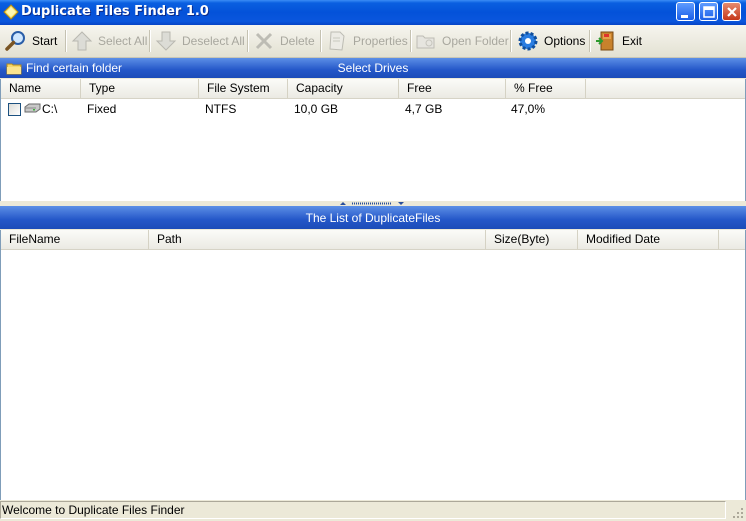  I want to click on col-size: Size(Byte), so click(532, 239).